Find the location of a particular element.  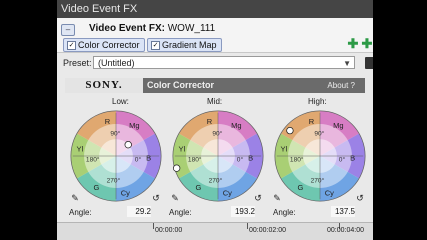

plugin-title: Color Corrector is located at coordinates (181, 85).